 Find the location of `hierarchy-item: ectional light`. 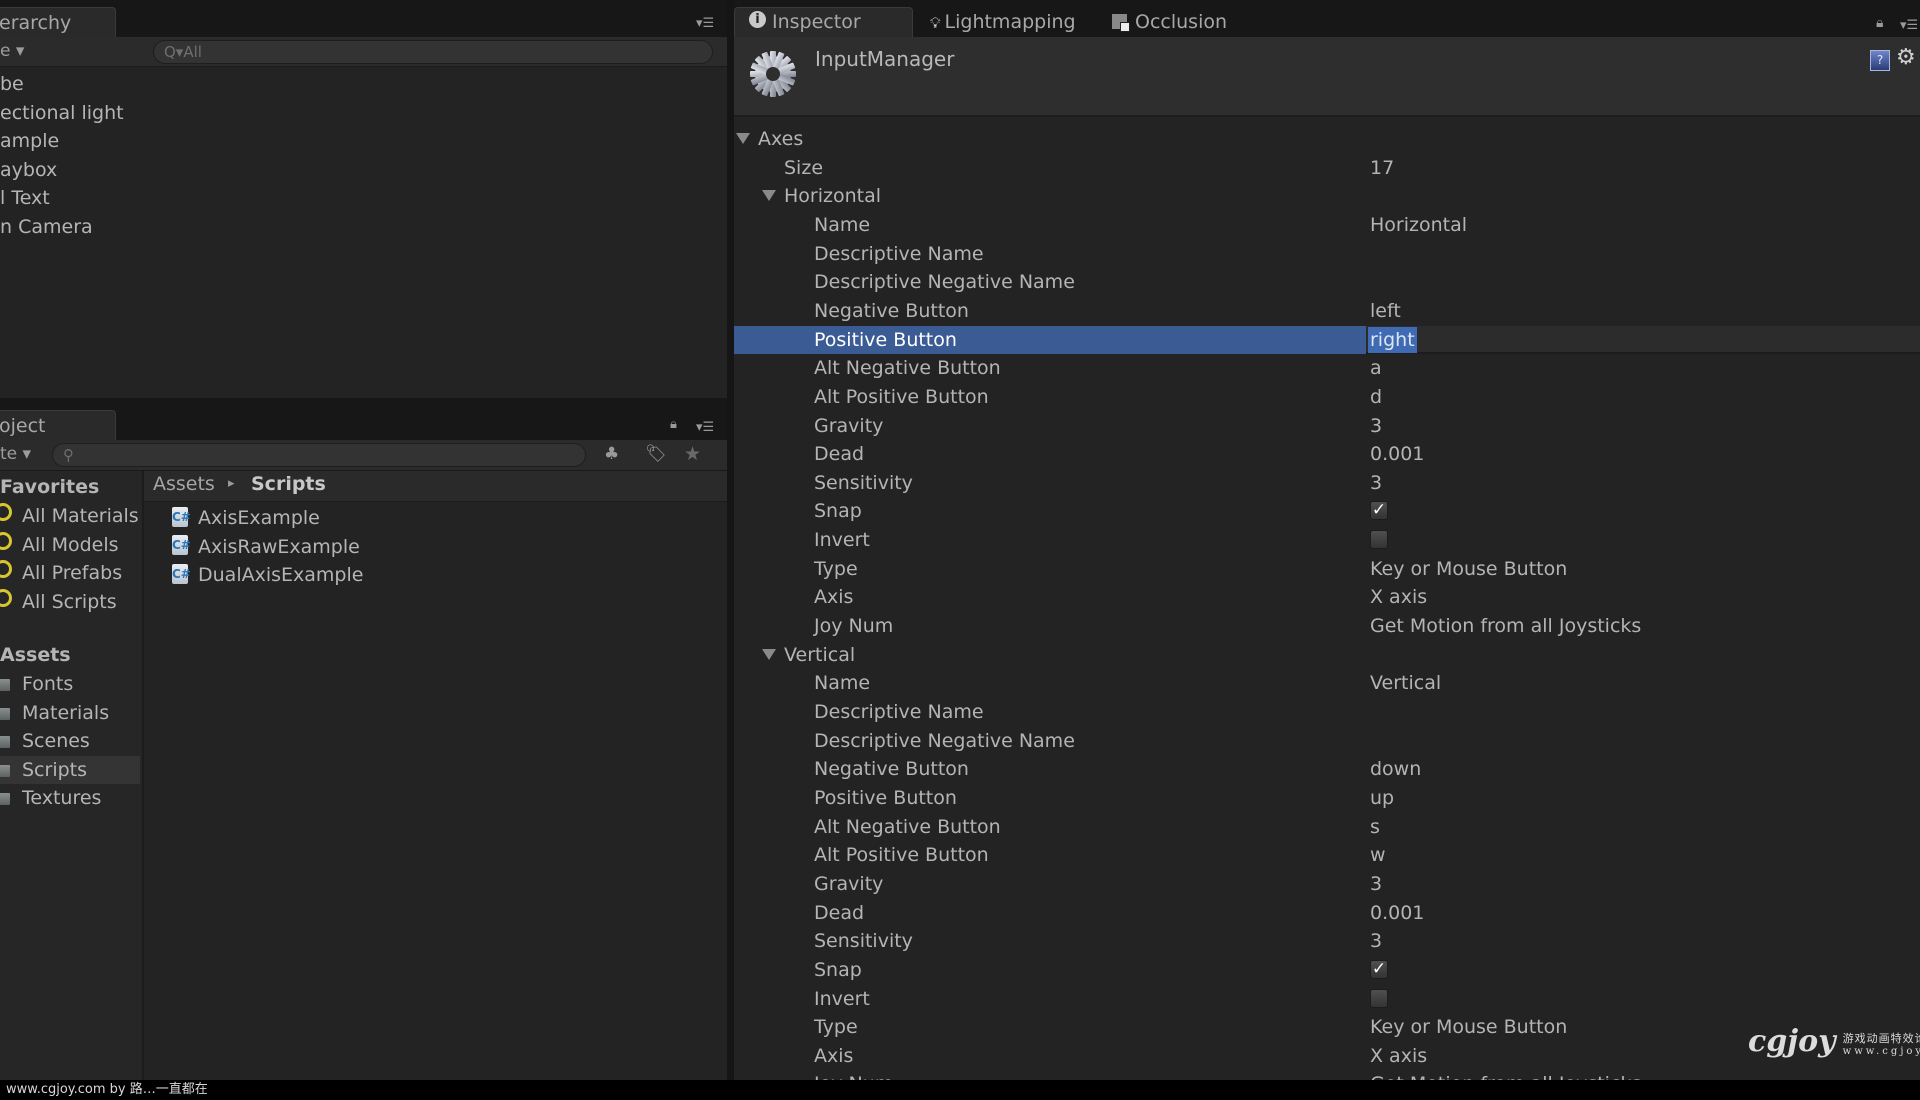

hierarchy-item: ectional light is located at coordinates (62, 113).